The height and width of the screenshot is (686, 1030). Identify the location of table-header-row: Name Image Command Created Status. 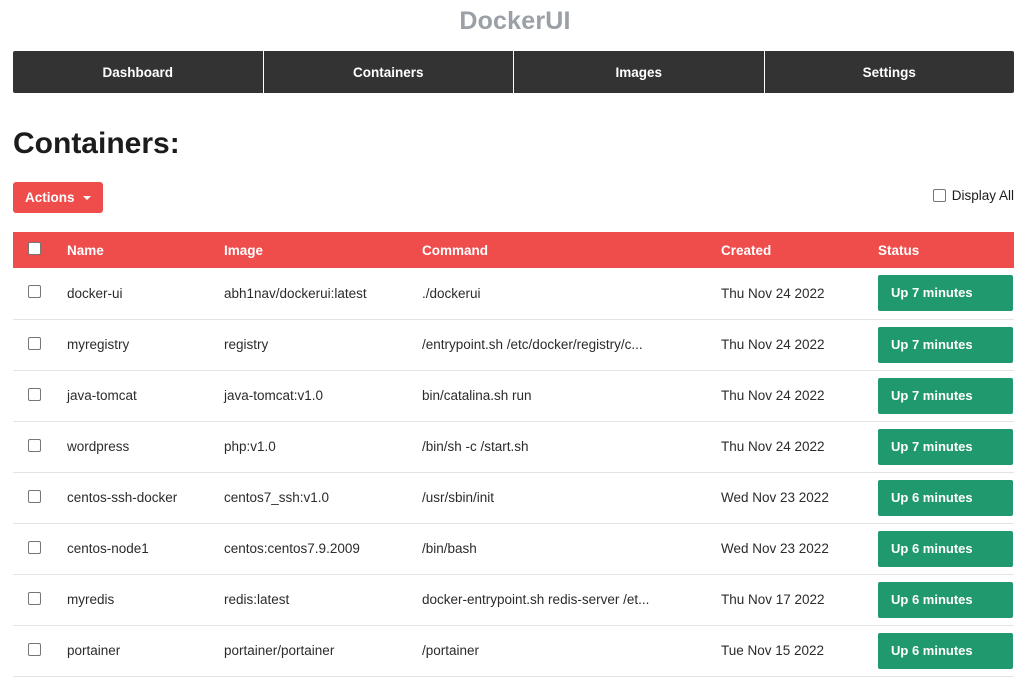
(513, 250).